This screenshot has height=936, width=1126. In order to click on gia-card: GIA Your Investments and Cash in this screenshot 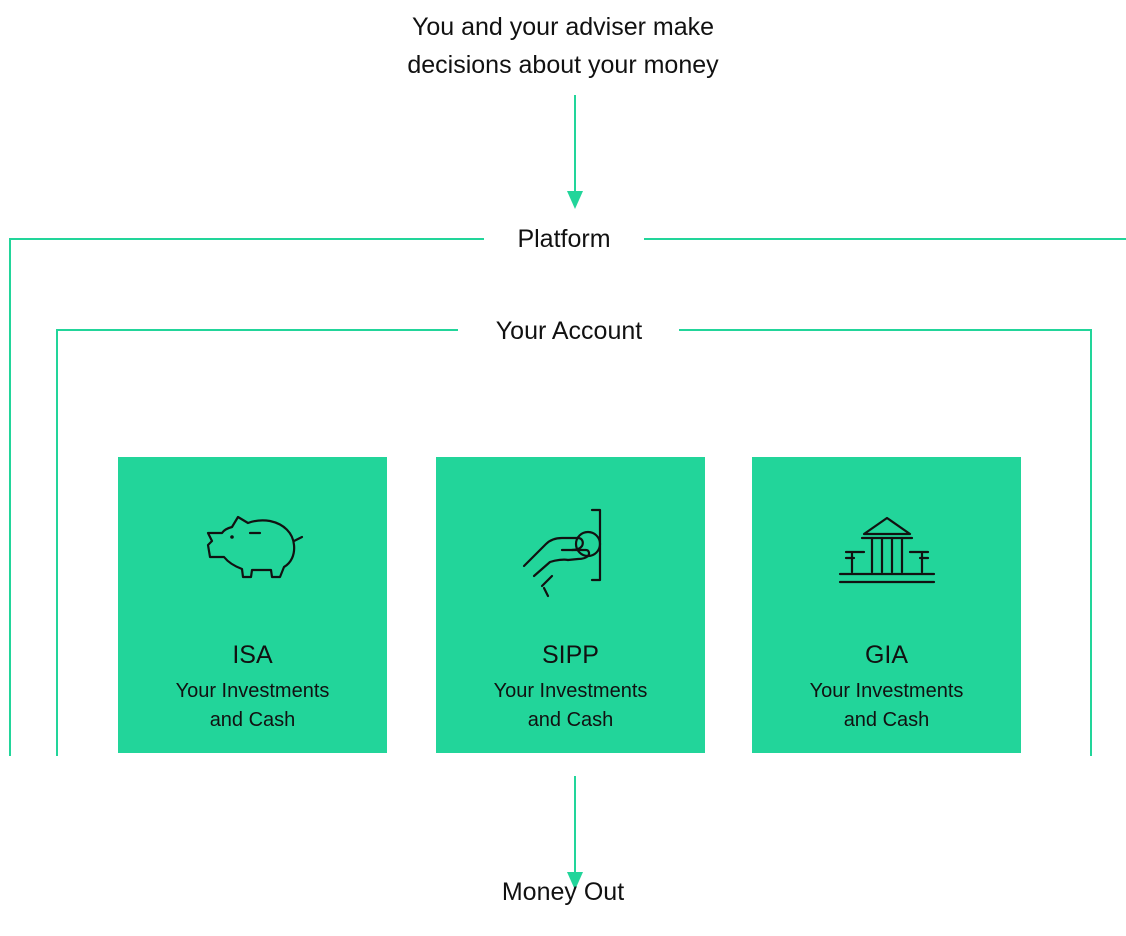, I will do `click(886, 605)`.